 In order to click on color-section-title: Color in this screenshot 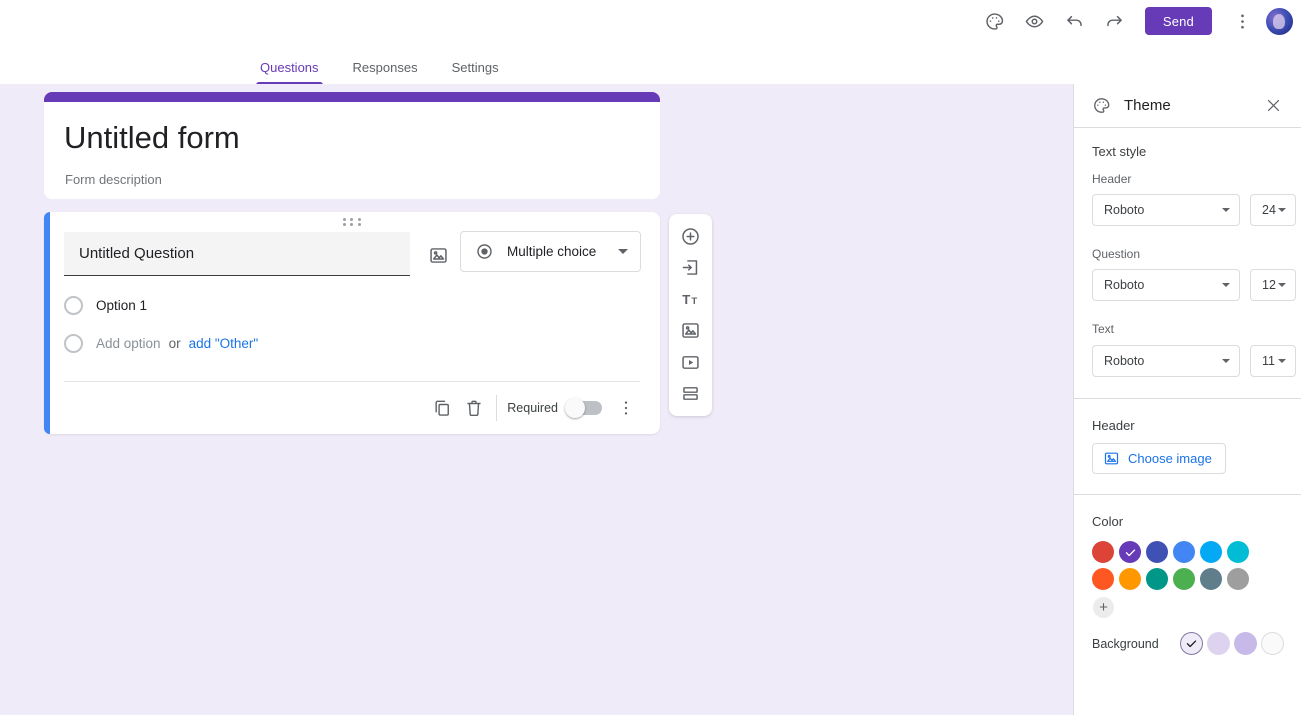, I will do `click(1108, 521)`.